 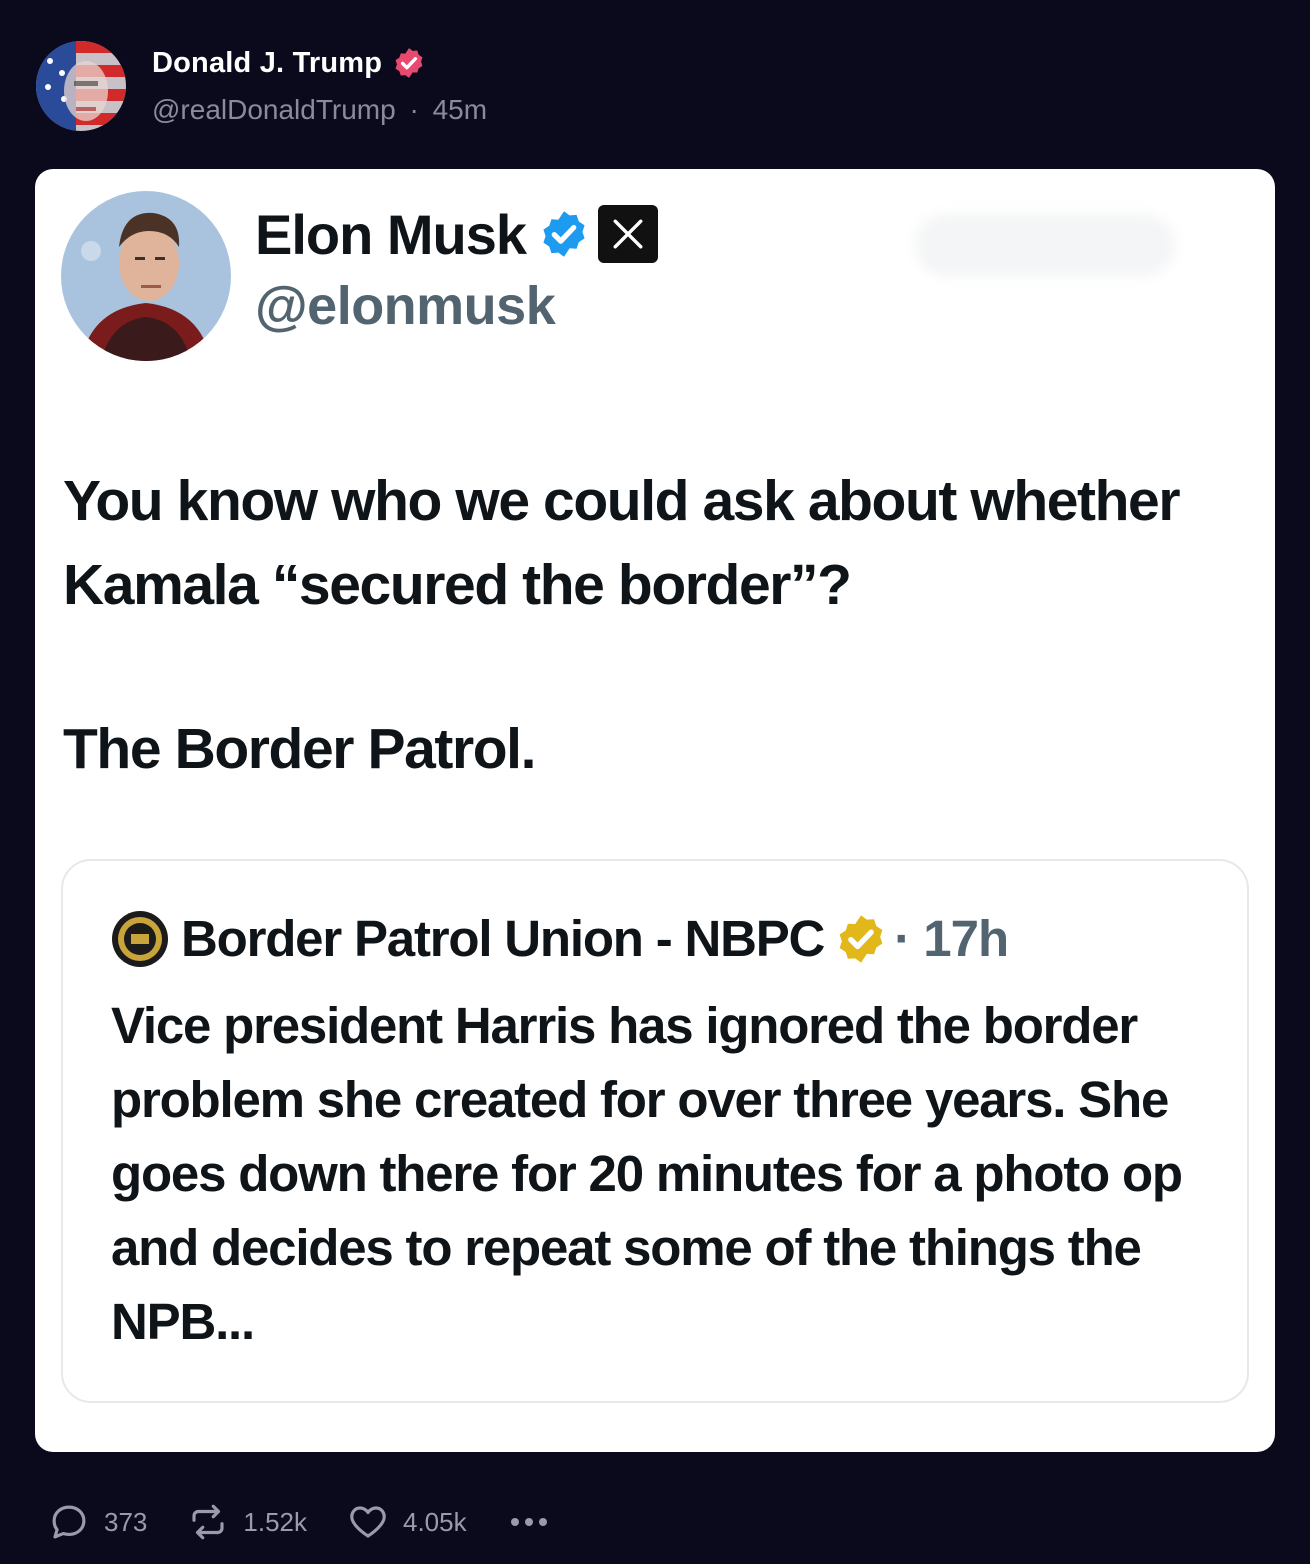 I want to click on embedded-avatar, so click(x=146, y=276).